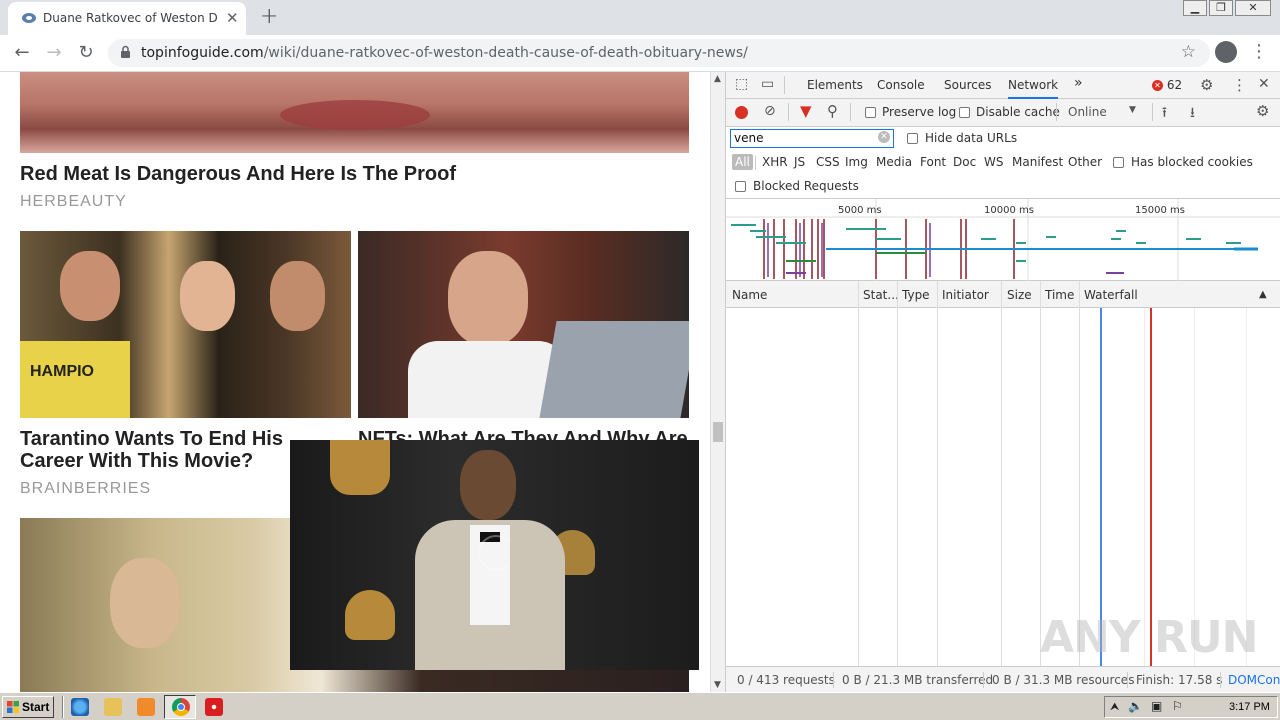  I want to click on settings-gear-icon: ⚙, so click(1206, 85).